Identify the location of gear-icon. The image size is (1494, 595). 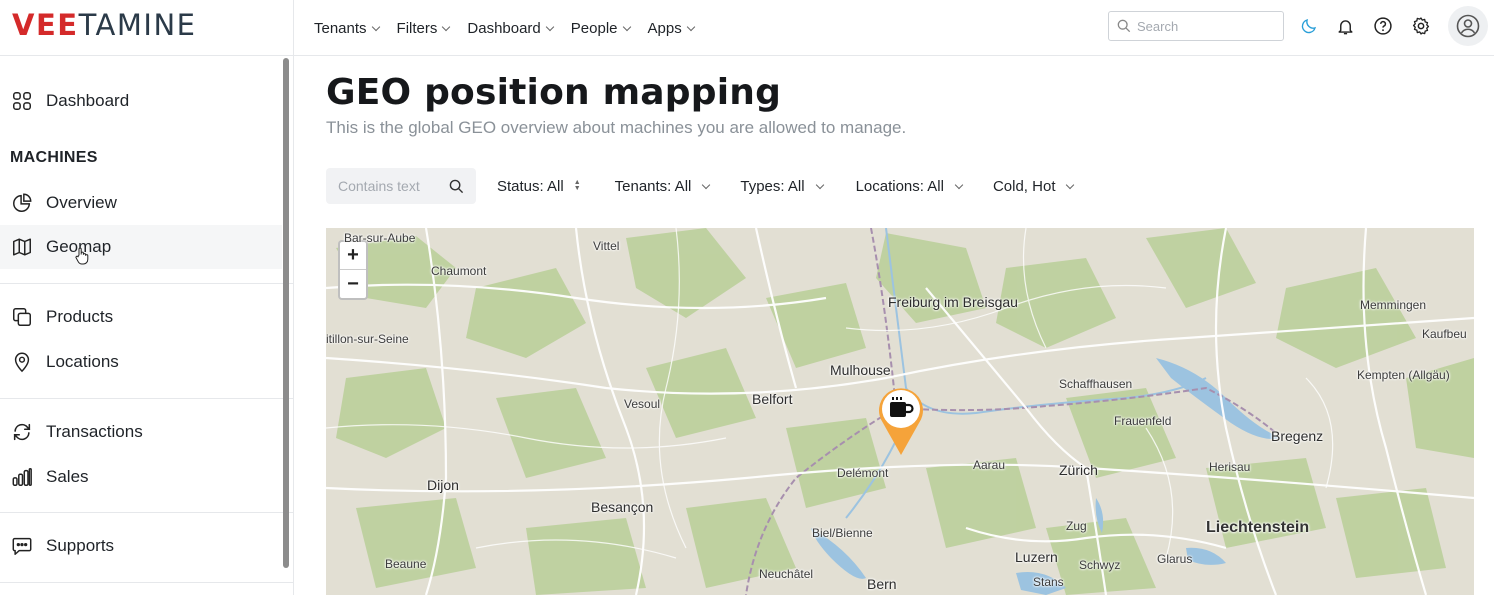
(1421, 26).